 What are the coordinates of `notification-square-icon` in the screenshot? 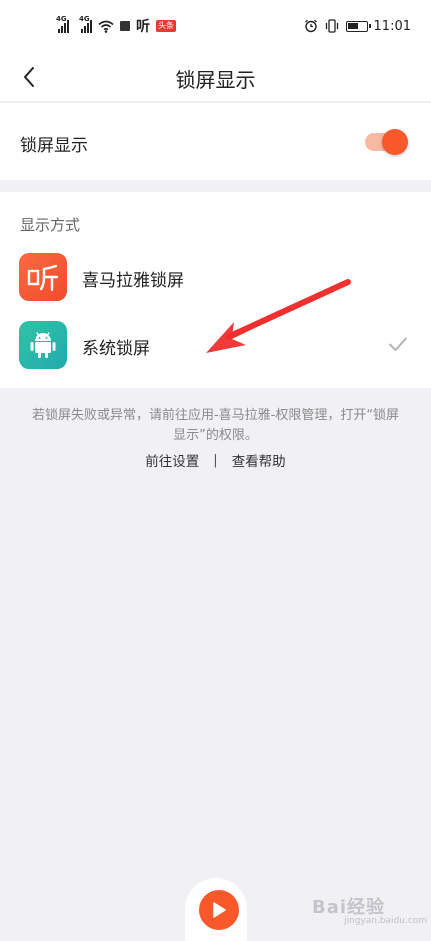 It's located at (125, 26).